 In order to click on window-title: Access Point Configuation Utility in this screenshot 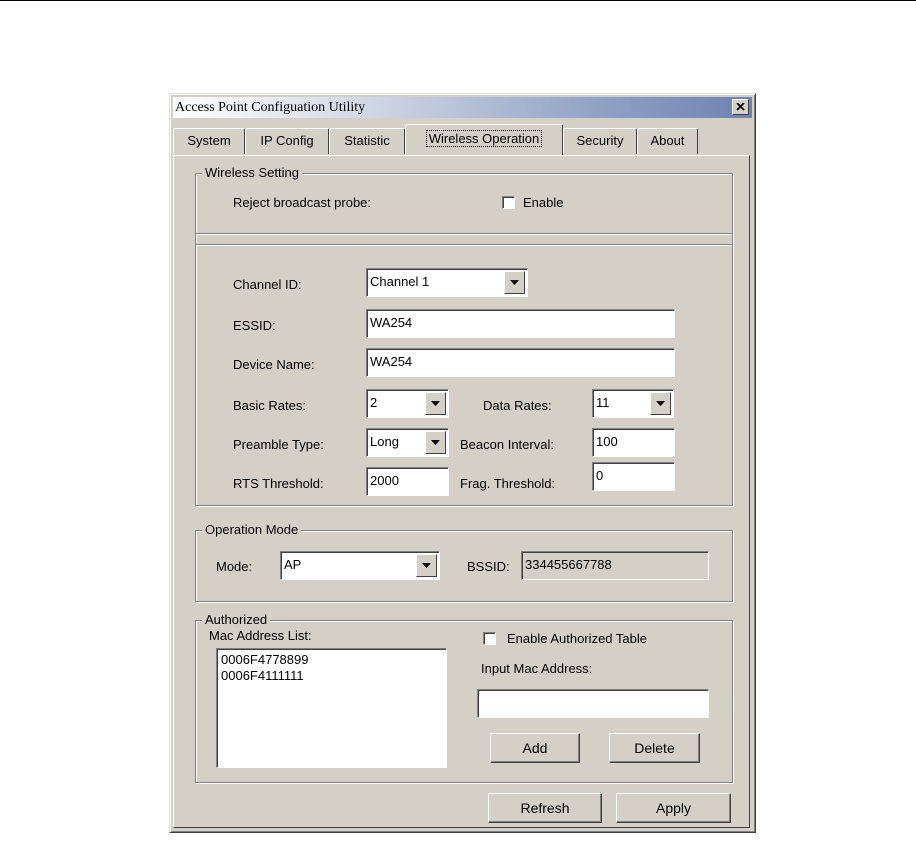, I will do `click(270, 107)`.